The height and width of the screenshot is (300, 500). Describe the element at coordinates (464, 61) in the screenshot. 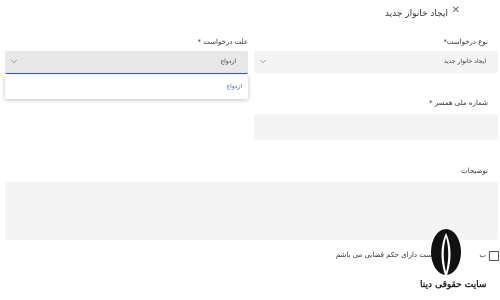

I see `request-type-value: ایجاد خانوار جدید` at that location.